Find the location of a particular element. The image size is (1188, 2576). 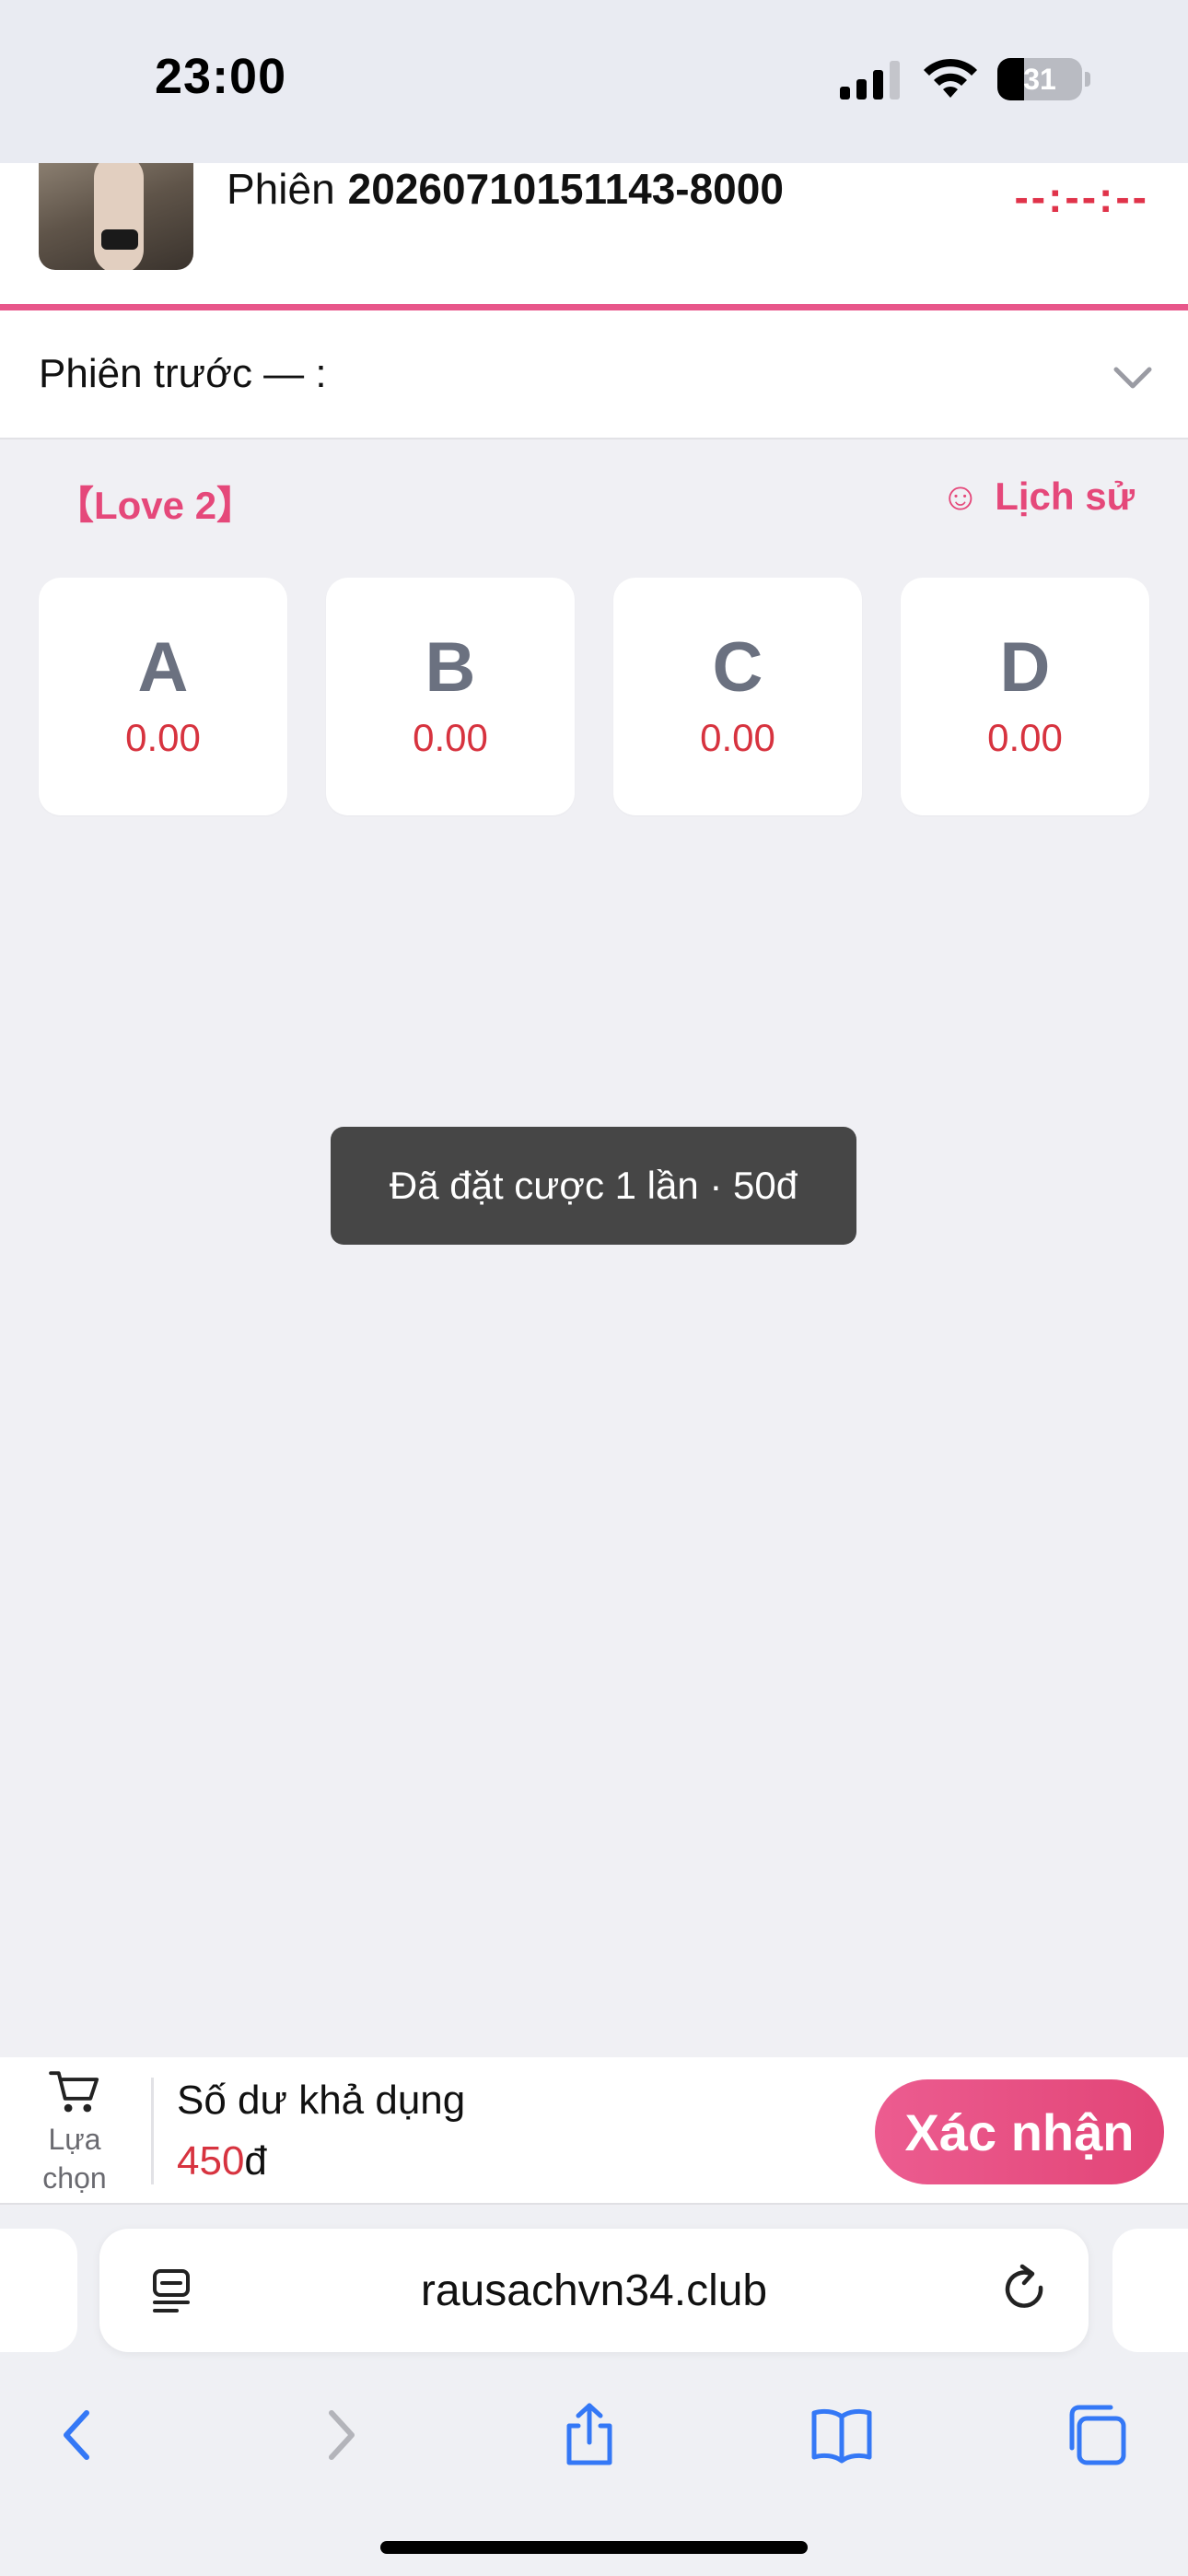

status-bar: 23:00 31 is located at coordinates (594, 81).